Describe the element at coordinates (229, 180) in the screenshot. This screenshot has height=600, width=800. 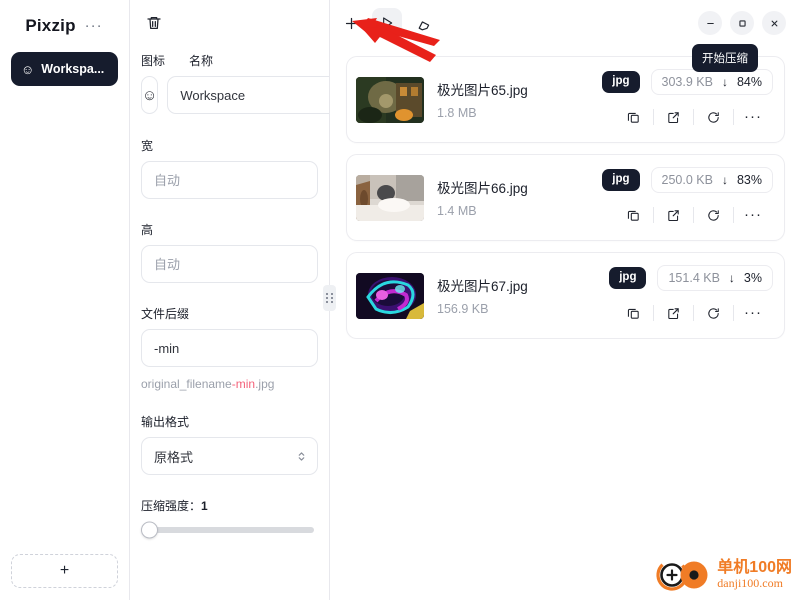
I see `width-input` at that location.